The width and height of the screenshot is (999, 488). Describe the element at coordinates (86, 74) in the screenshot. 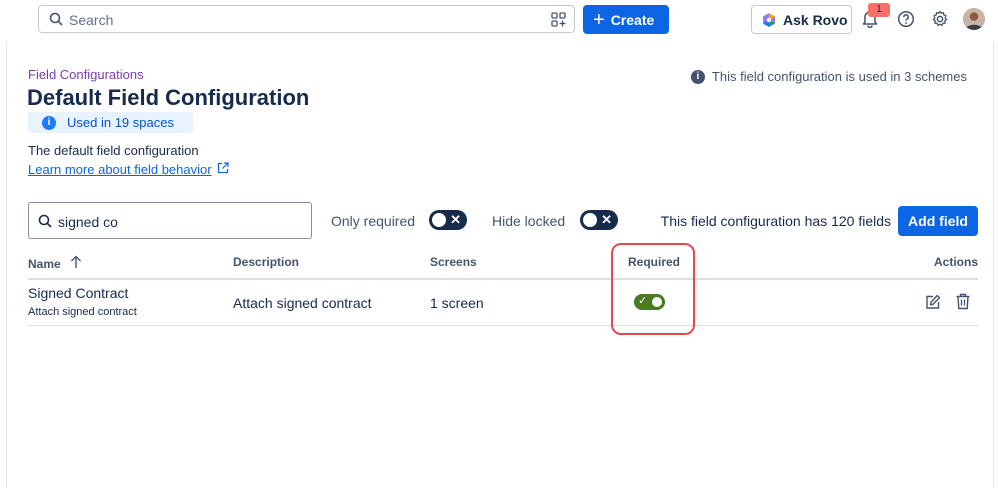

I see `breadcrumb-field-configurations: Field Configurations` at that location.